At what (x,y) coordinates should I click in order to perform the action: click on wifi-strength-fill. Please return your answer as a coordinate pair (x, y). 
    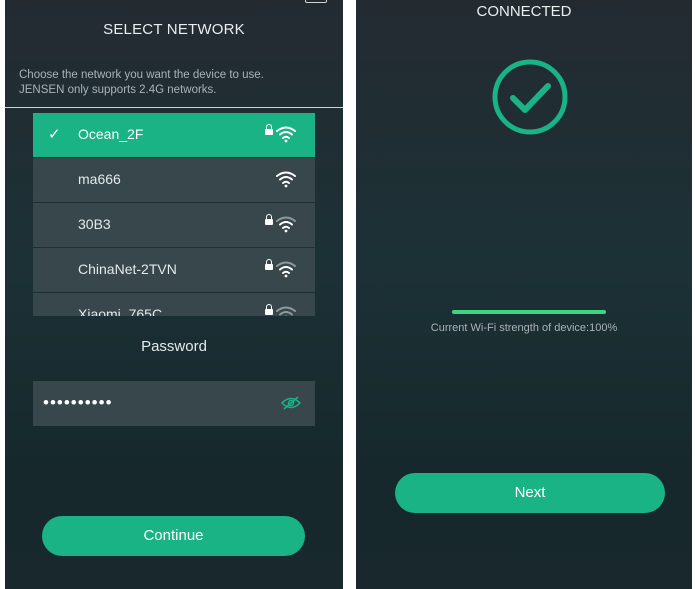
    Looking at the image, I should click on (529, 312).